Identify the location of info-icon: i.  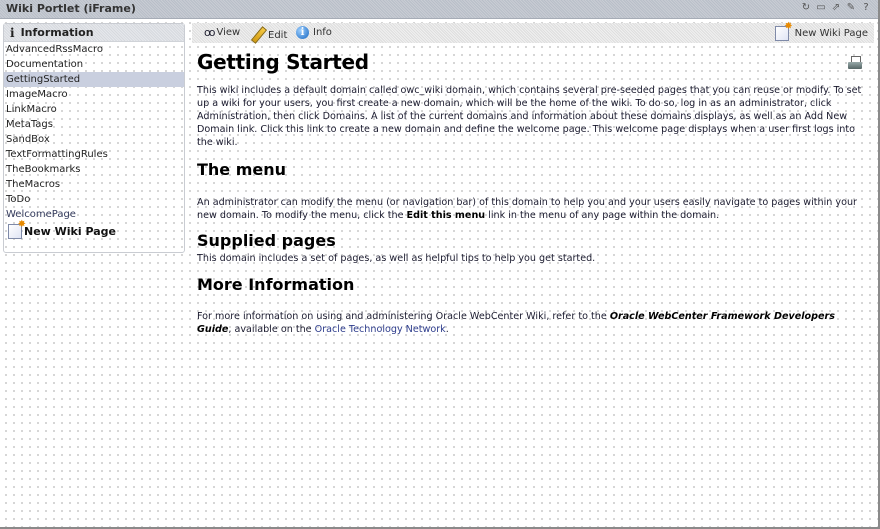
(12, 32).